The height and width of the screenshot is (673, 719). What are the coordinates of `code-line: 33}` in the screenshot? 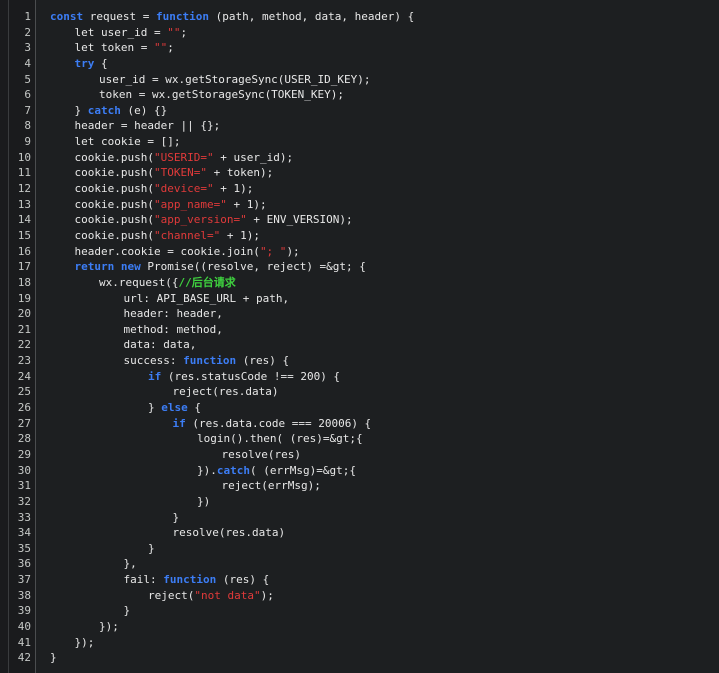 It's located at (359, 518).